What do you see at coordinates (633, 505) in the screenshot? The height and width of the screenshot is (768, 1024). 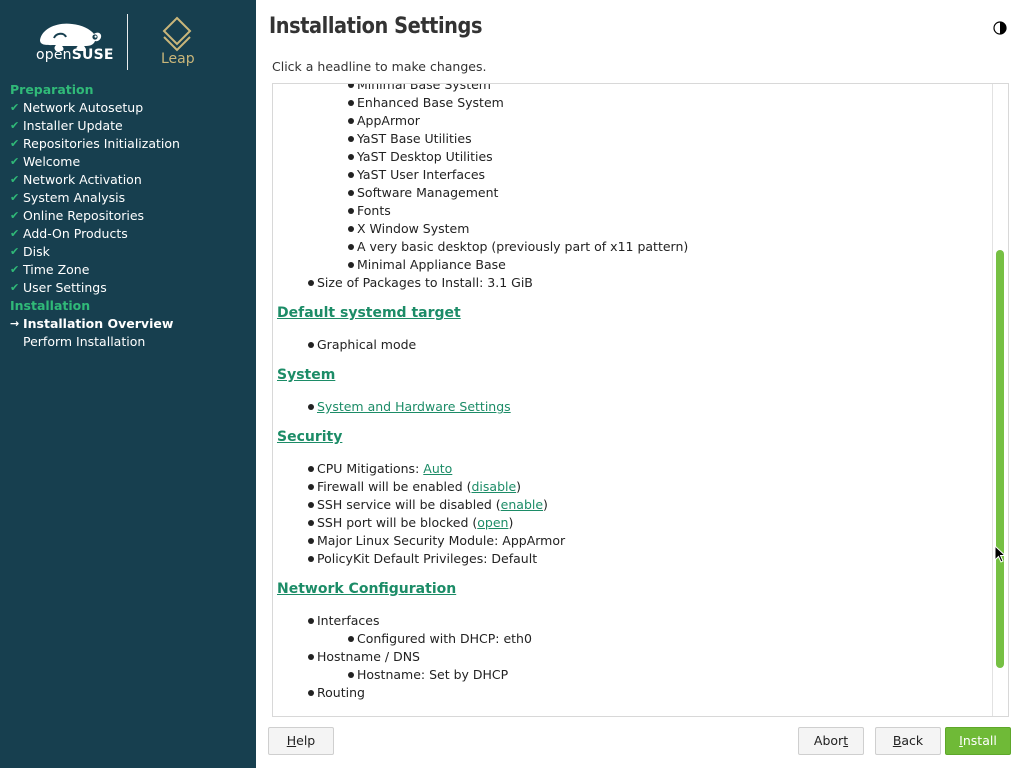 I see `ssh-service-item: SSH service will be disabled (enable)` at bounding box center [633, 505].